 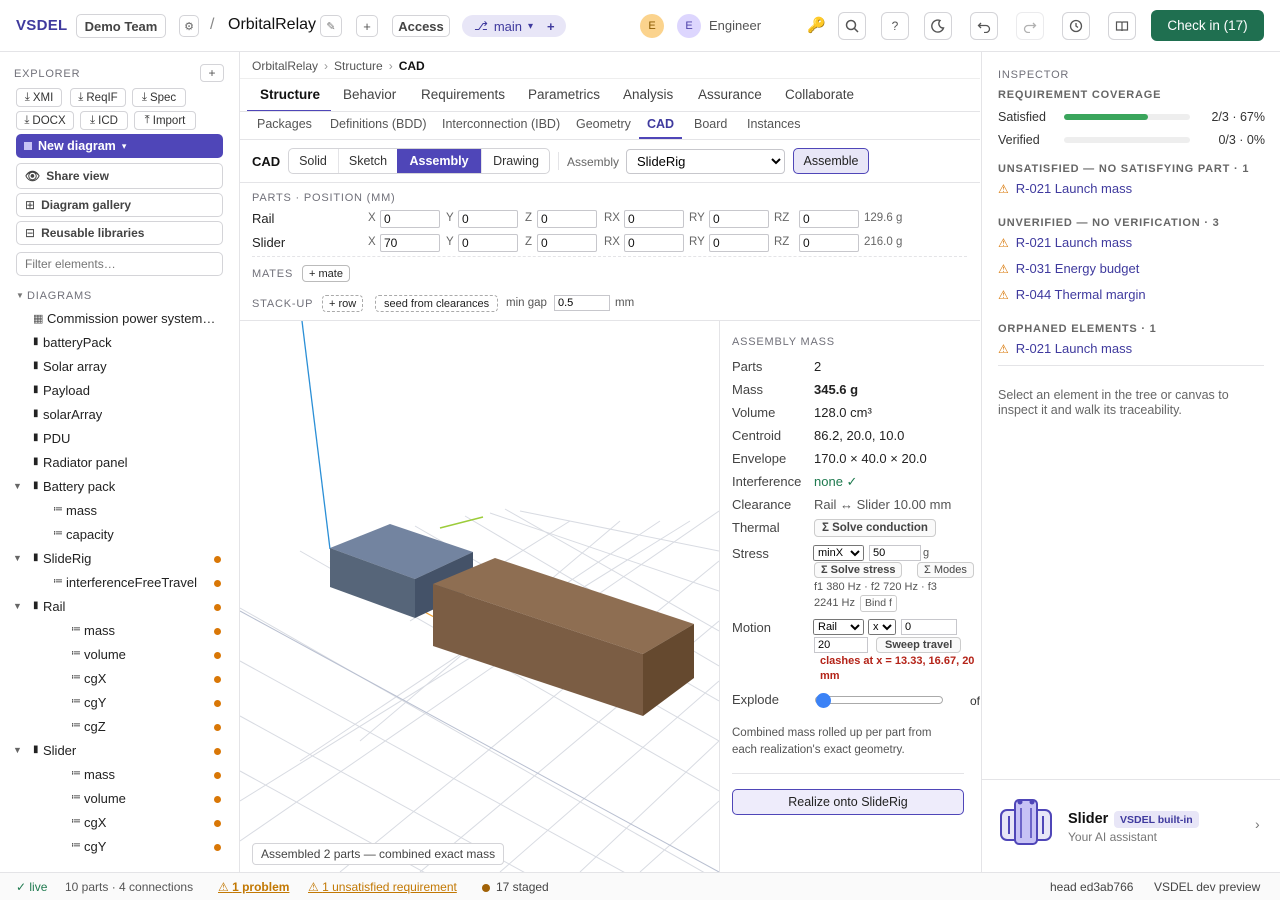 I want to click on add-branch-icon: +, so click(x=551, y=26).